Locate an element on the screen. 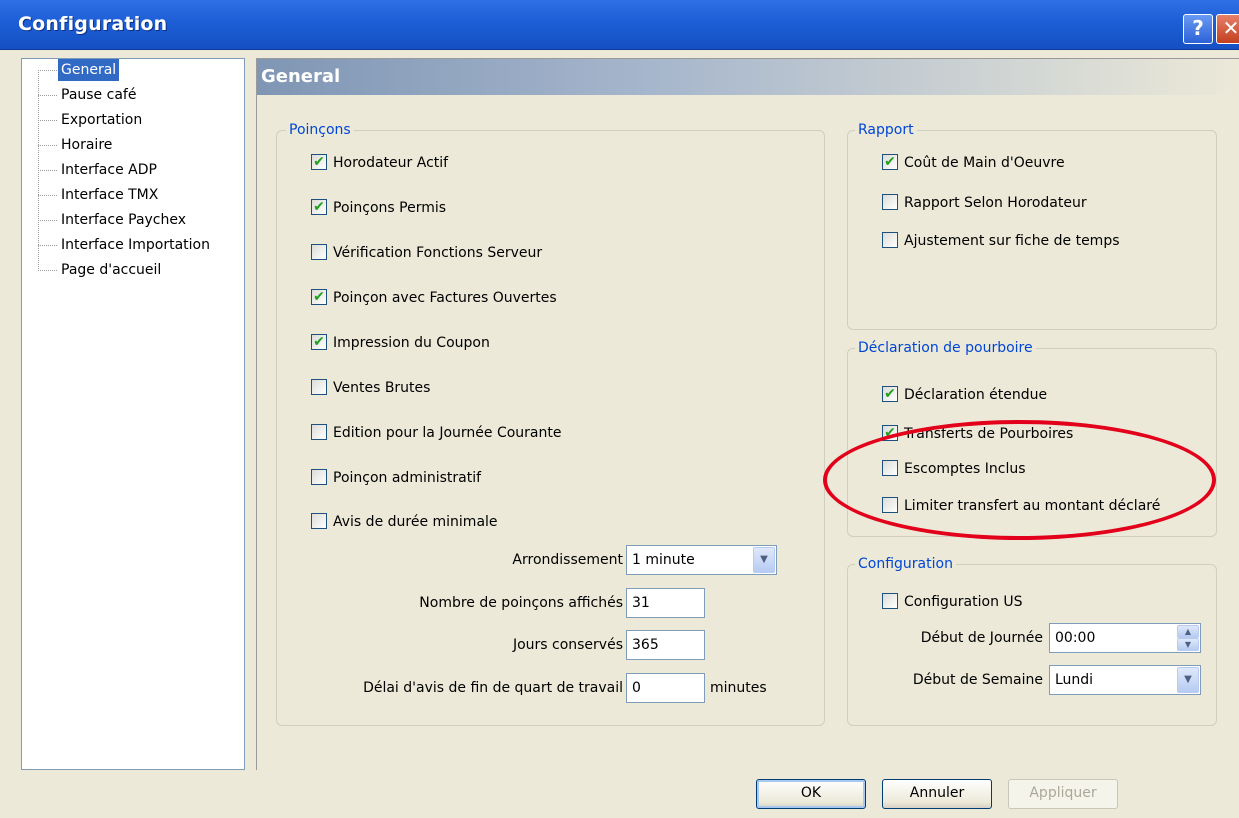 The height and width of the screenshot is (818, 1239). cancel-button: Annuler is located at coordinates (937, 794).